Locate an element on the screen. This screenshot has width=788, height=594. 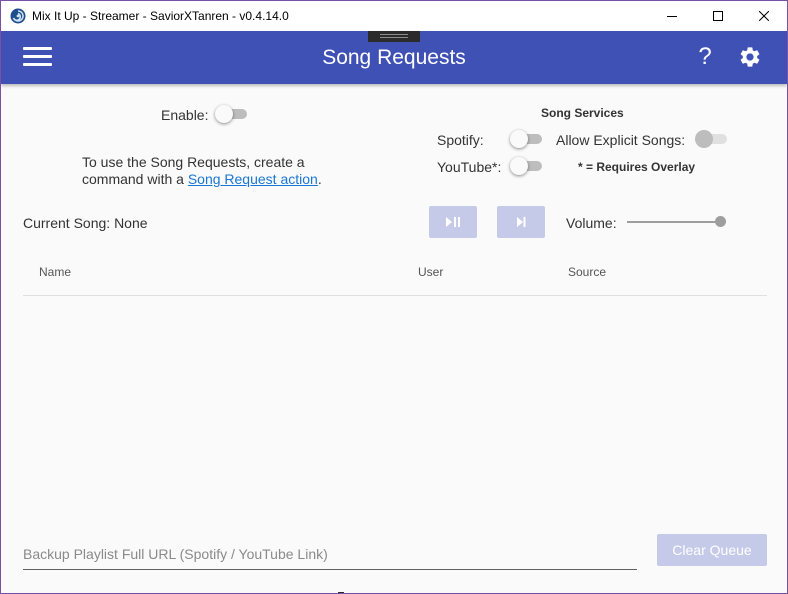
current-song-label: Current Song: is located at coordinates (67, 223).